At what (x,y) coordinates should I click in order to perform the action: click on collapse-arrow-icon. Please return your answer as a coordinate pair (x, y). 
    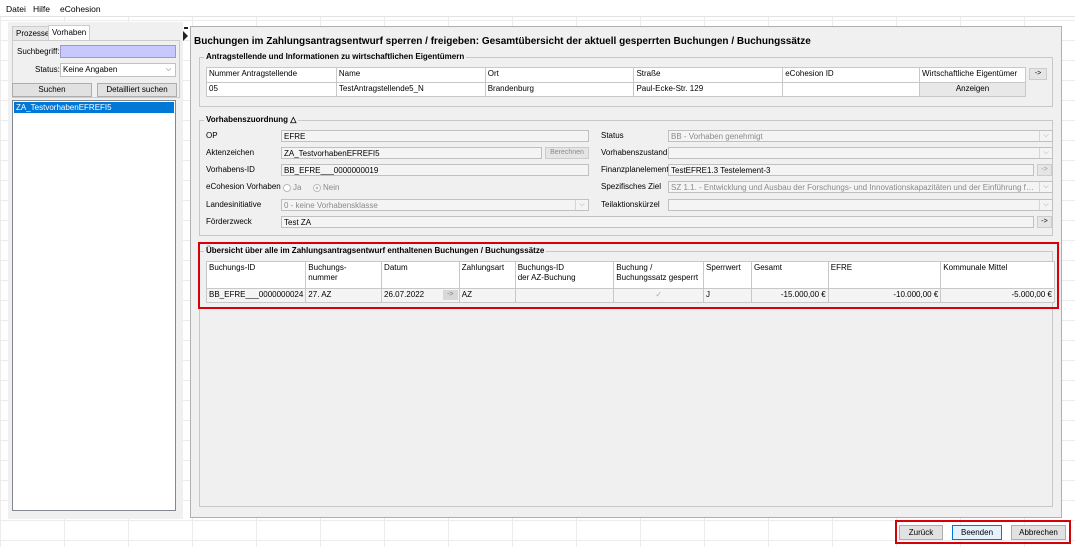
    Looking at the image, I should click on (185, 36).